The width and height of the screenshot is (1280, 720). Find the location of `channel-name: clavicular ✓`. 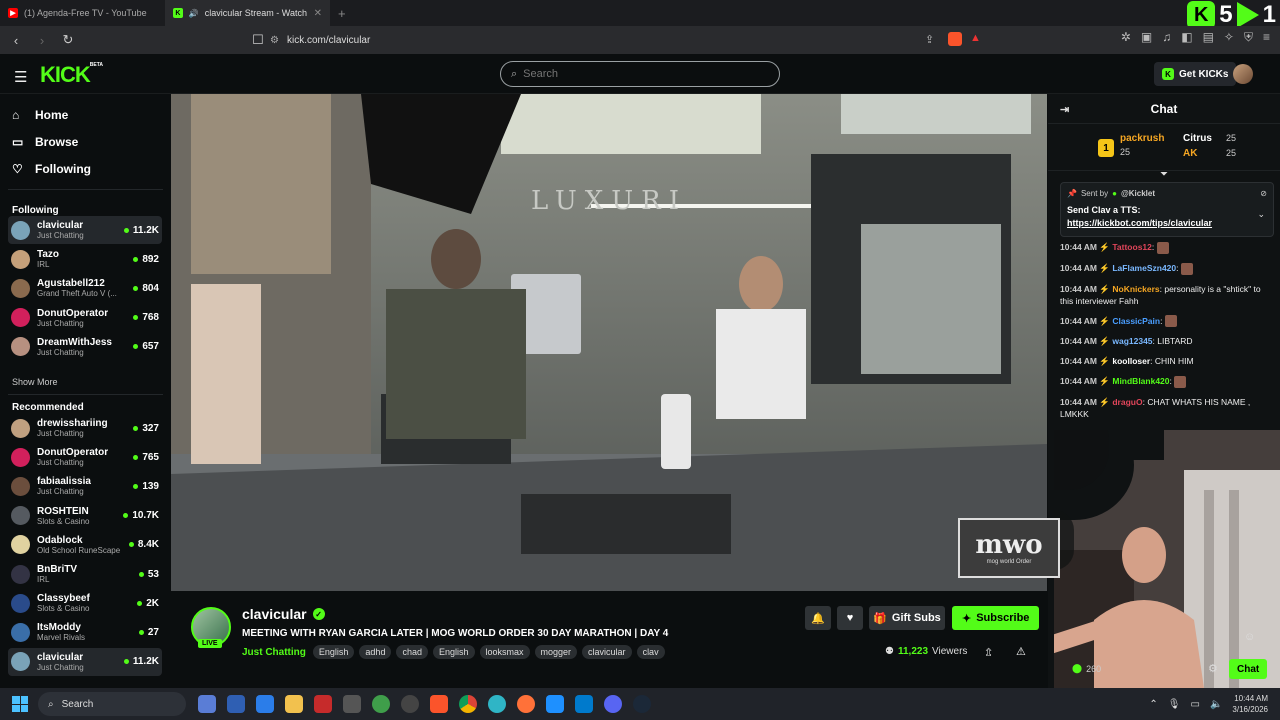

channel-name: clavicular ✓ is located at coordinates (283, 614).